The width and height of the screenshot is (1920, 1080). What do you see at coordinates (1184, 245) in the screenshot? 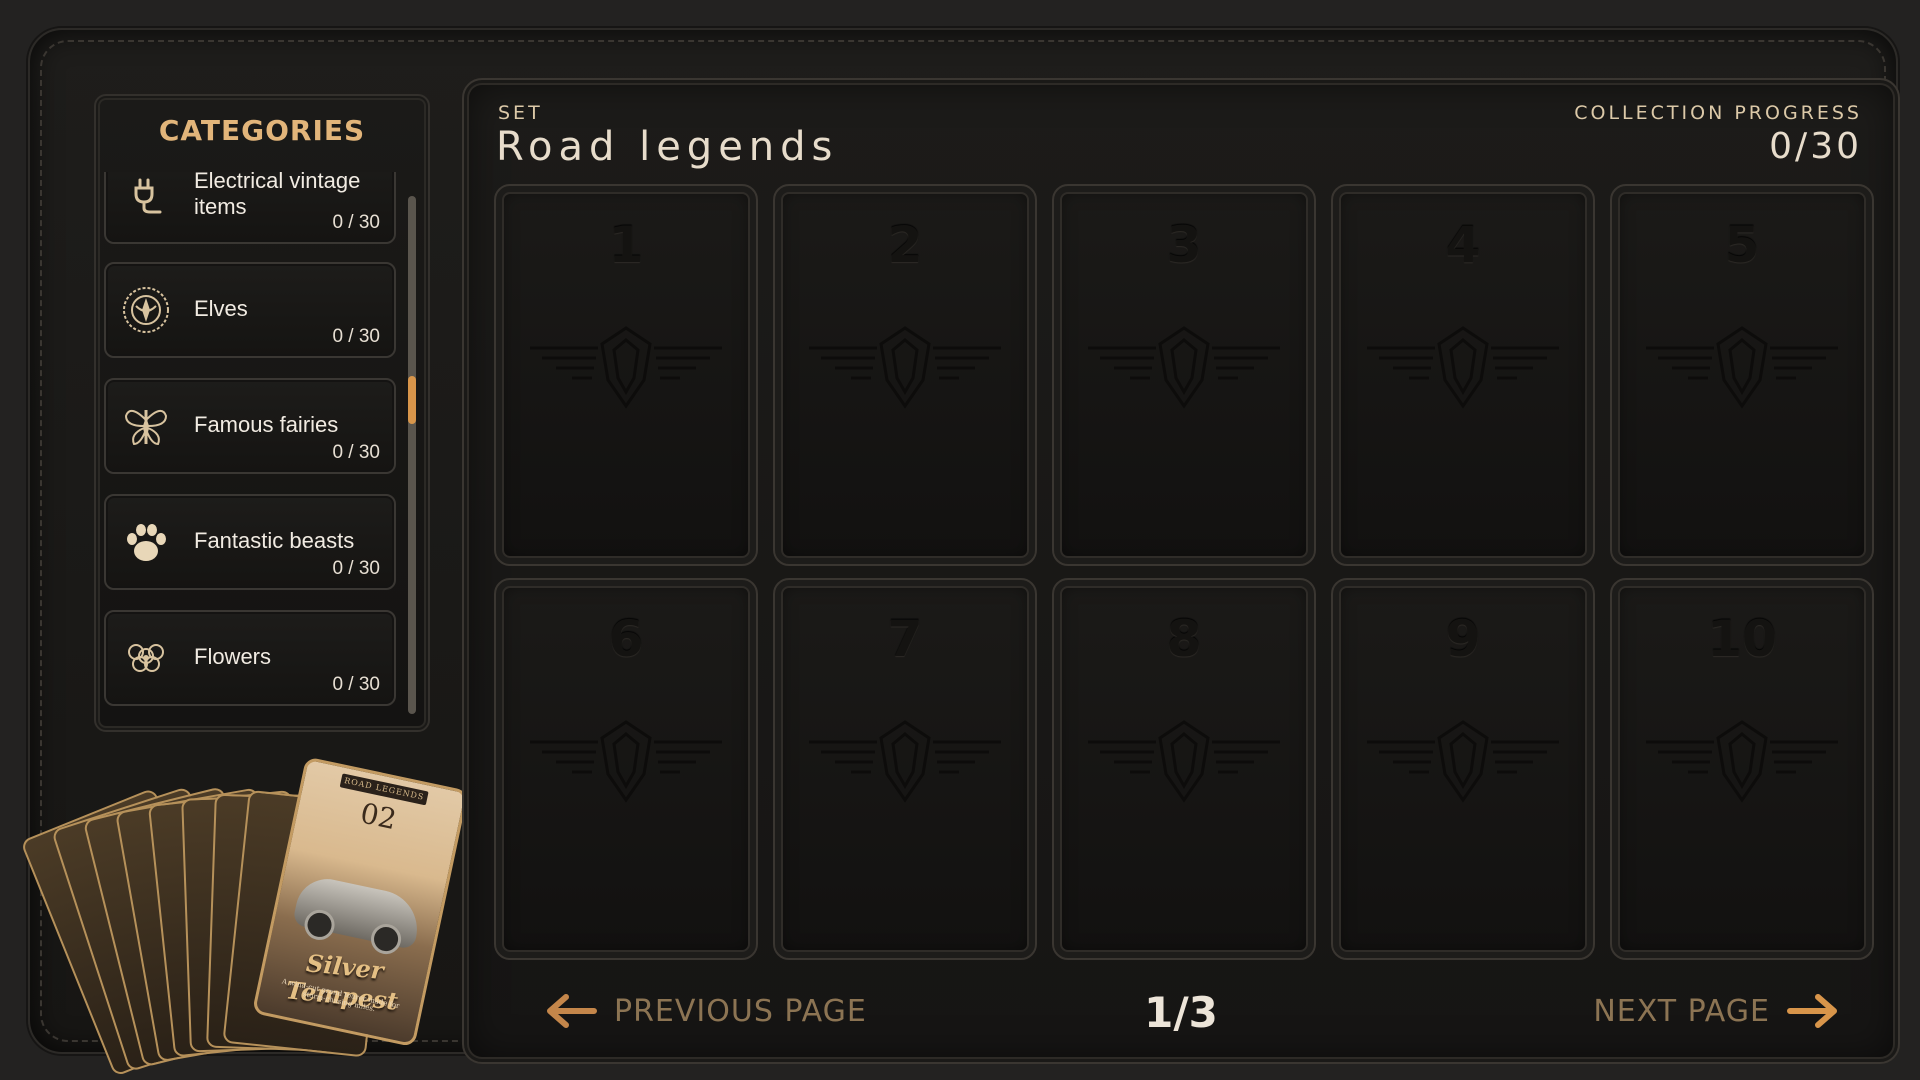
I see `slot-number: 3` at bounding box center [1184, 245].